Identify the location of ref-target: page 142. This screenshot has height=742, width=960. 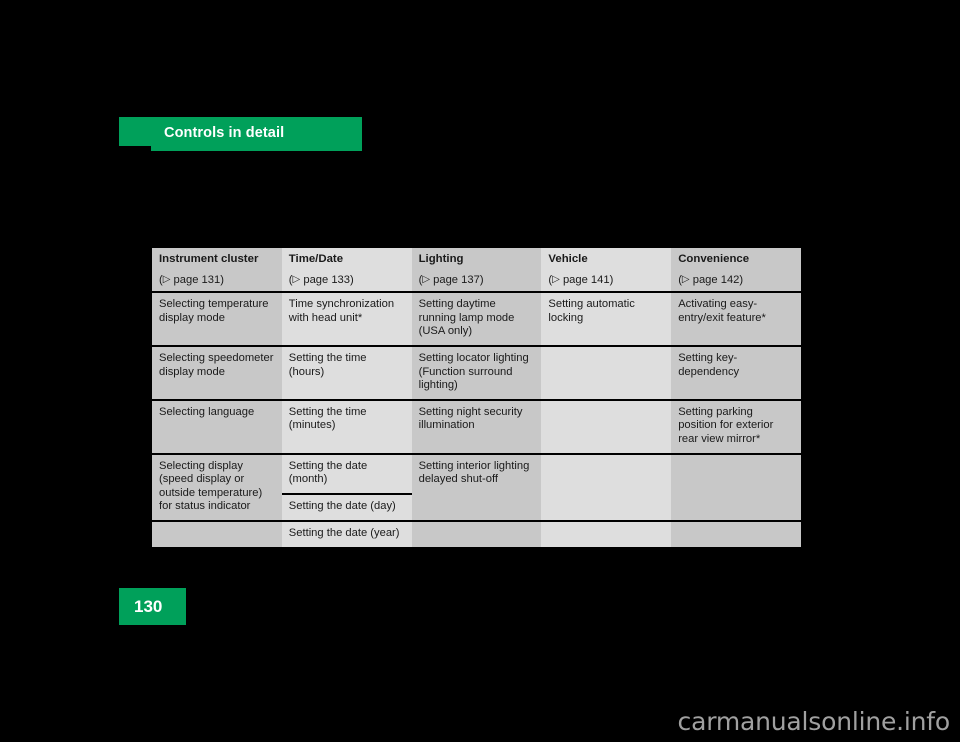
(716, 279).